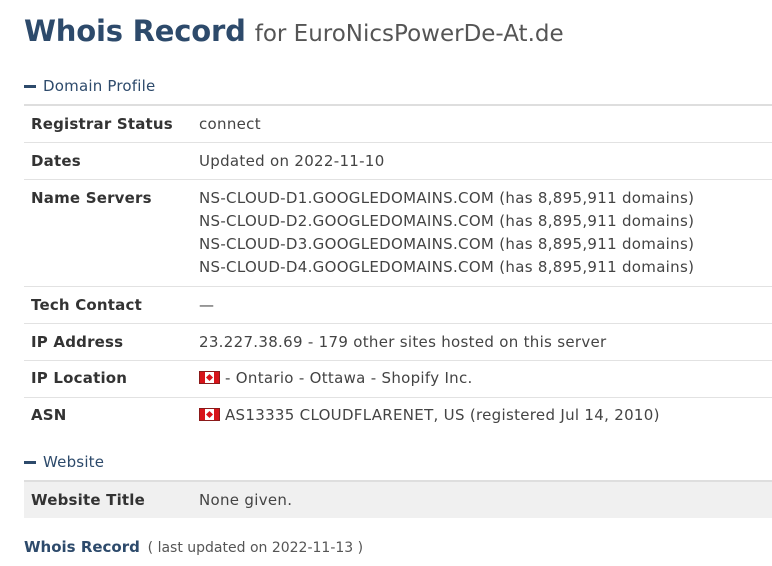  I want to click on row-label: ASN, so click(49, 415).